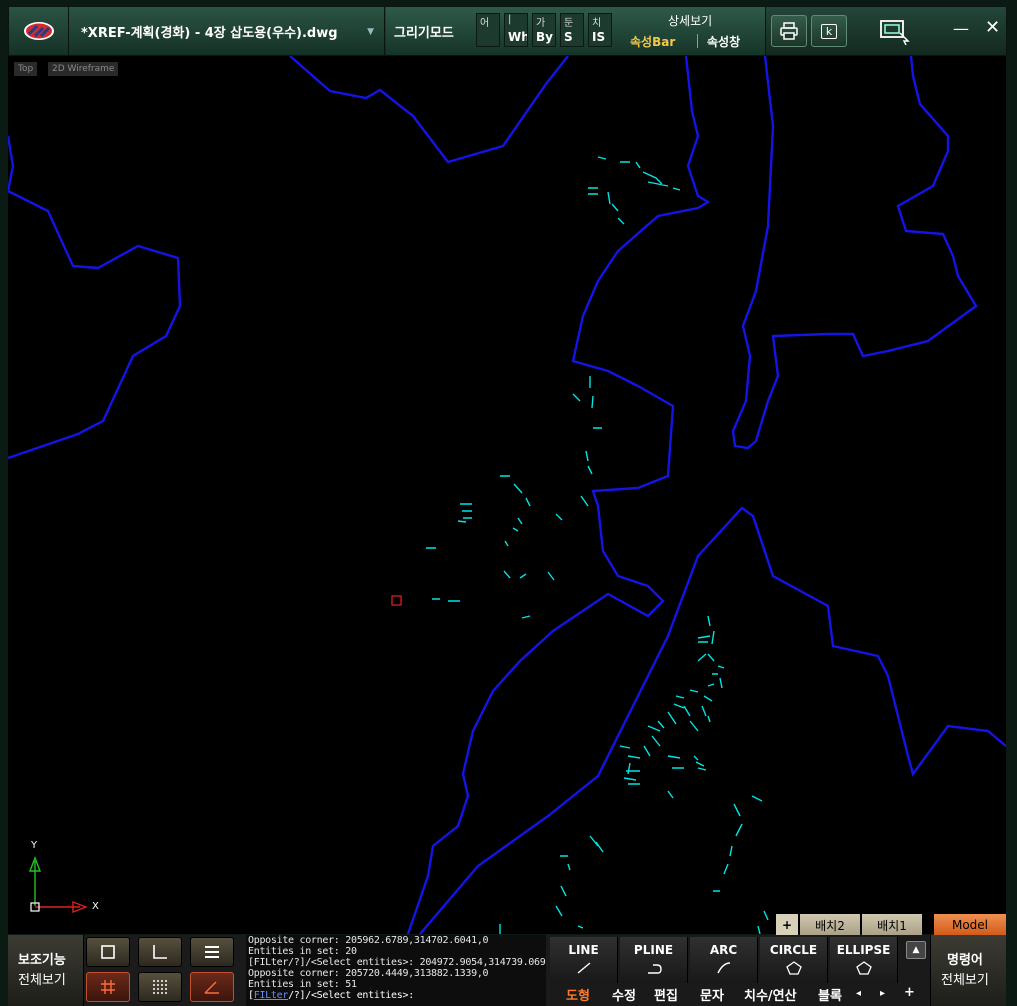 The width and height of the screenshot is (1017, 1006). I want to click on category-prev-button: ◂, so click(858, 993).